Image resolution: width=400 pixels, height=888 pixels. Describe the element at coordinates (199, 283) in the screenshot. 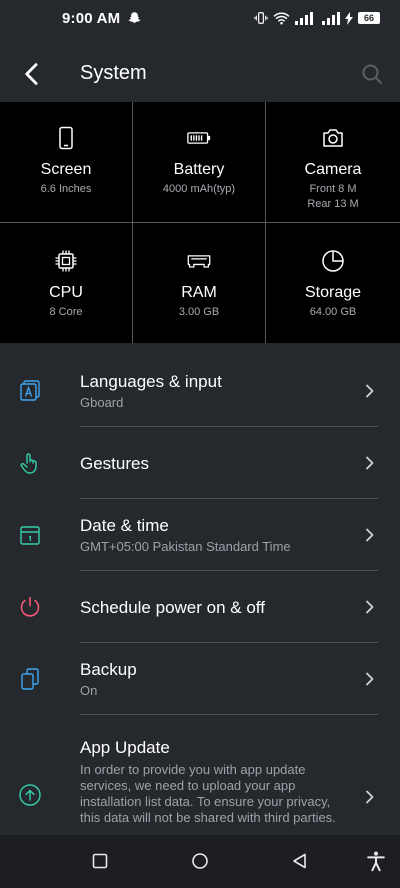

I see `spec-ram: RAM 3.00 GB` at that location.